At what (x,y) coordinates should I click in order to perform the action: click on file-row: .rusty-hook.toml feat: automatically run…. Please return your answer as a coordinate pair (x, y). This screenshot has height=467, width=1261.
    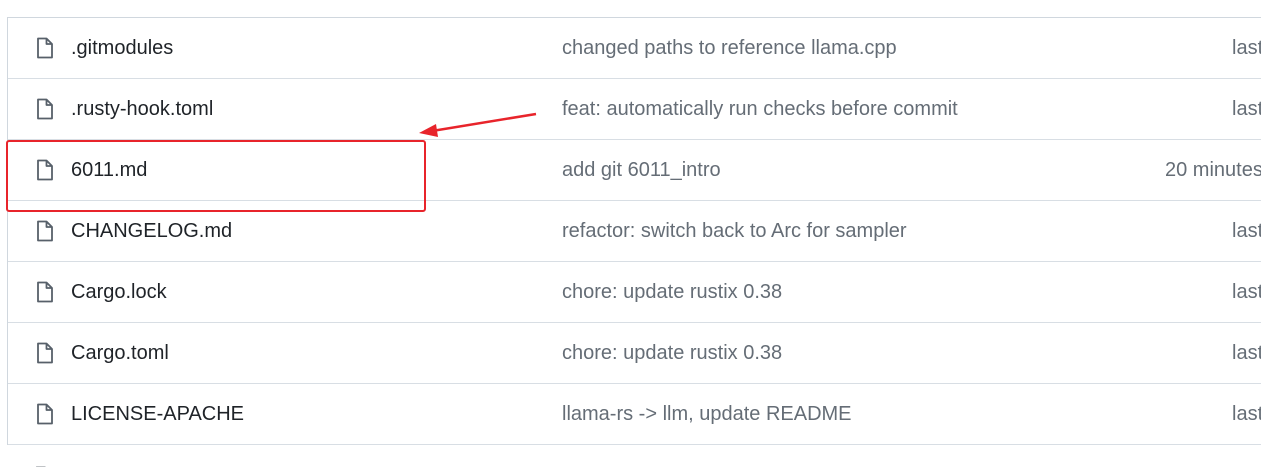
    Looking at the image, I should click on (634, 109).